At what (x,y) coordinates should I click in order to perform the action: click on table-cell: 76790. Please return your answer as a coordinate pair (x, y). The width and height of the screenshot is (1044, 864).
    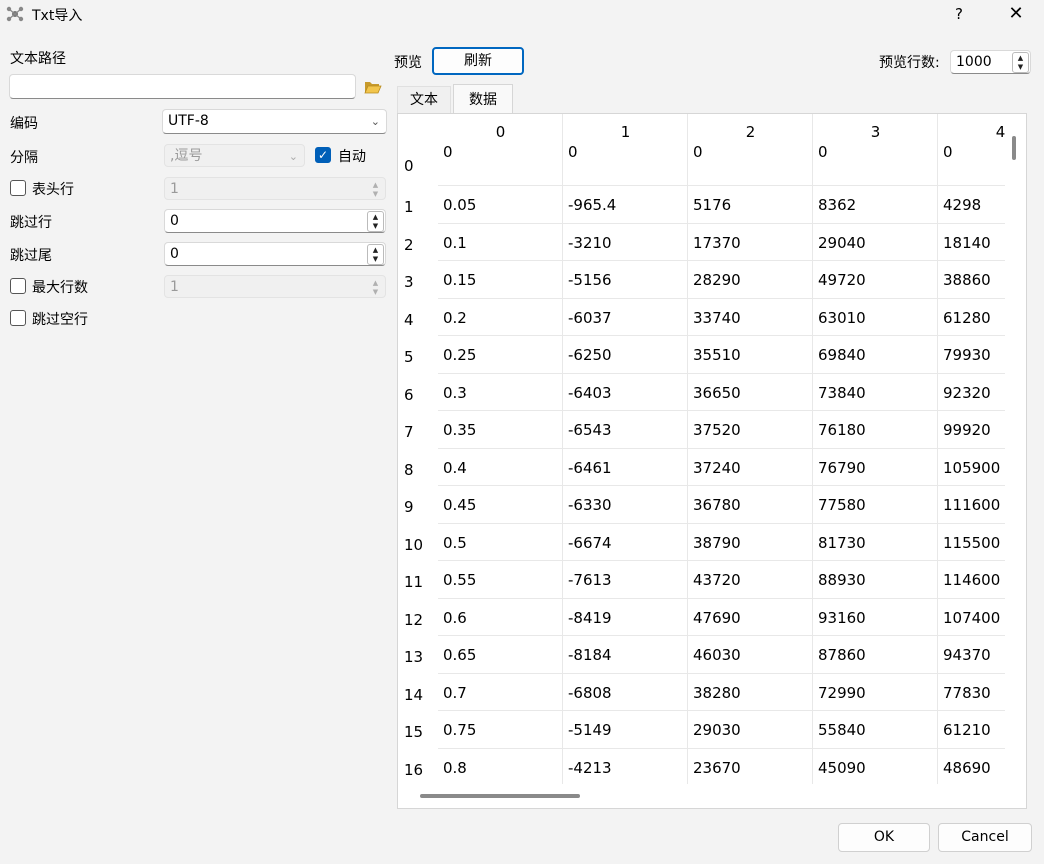
    Looking at the image, I should click on (875, 467).